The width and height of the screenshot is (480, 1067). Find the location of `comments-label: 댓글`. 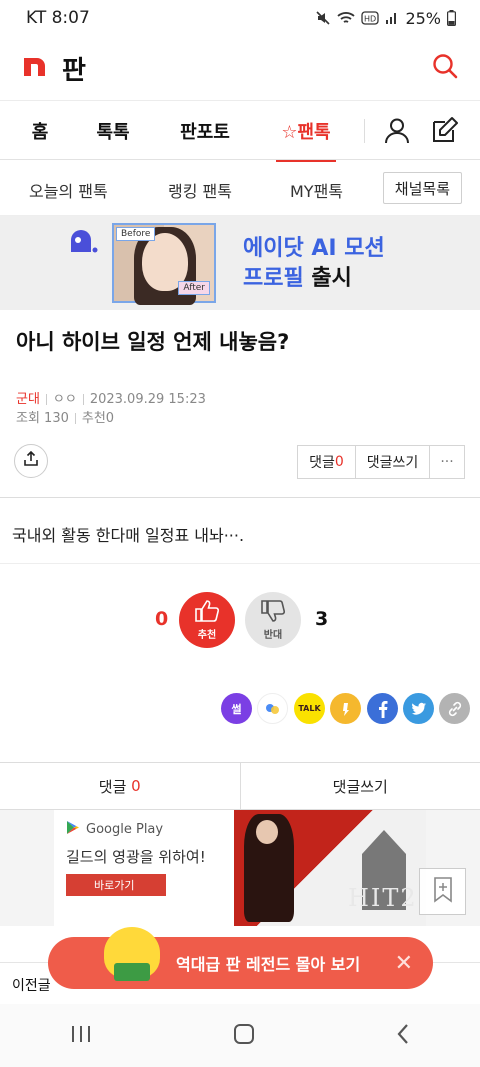

comments-label: 댓글 is located at coordinates (322, 463).